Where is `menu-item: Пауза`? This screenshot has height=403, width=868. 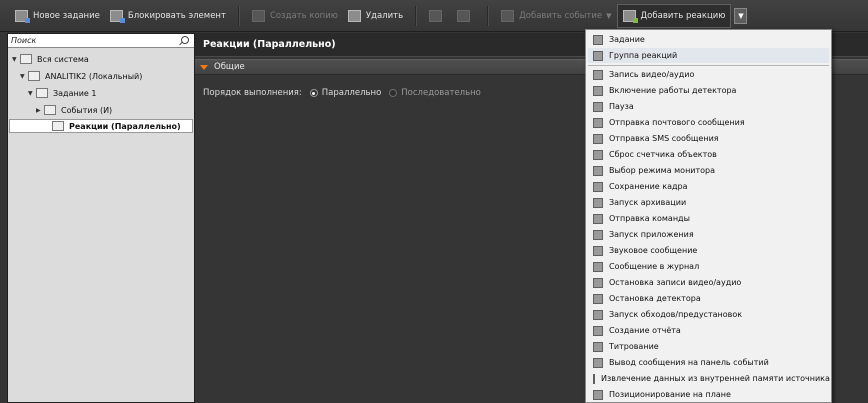
menu-item: Пауза is located at coordinates (708, 106).